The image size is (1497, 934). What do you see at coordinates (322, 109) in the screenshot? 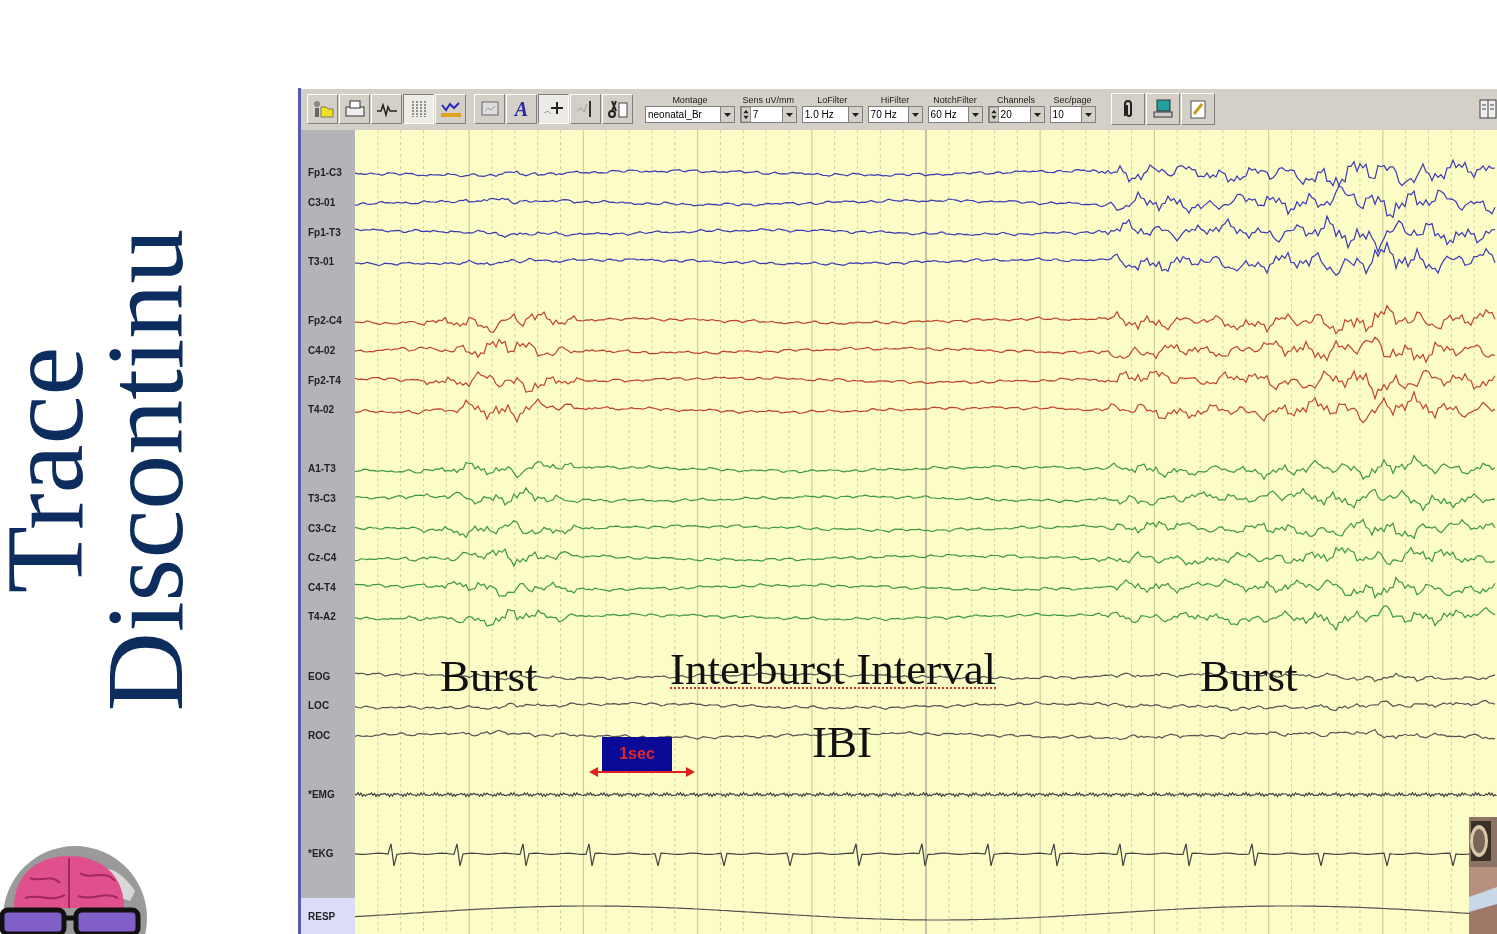
I see `folder-icon` at bounding box center [322, 109].